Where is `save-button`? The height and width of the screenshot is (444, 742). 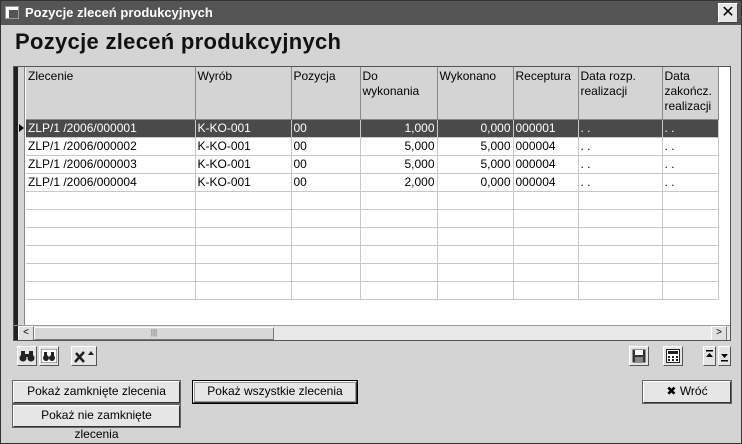
save-button is located at coordinates (639, 356).